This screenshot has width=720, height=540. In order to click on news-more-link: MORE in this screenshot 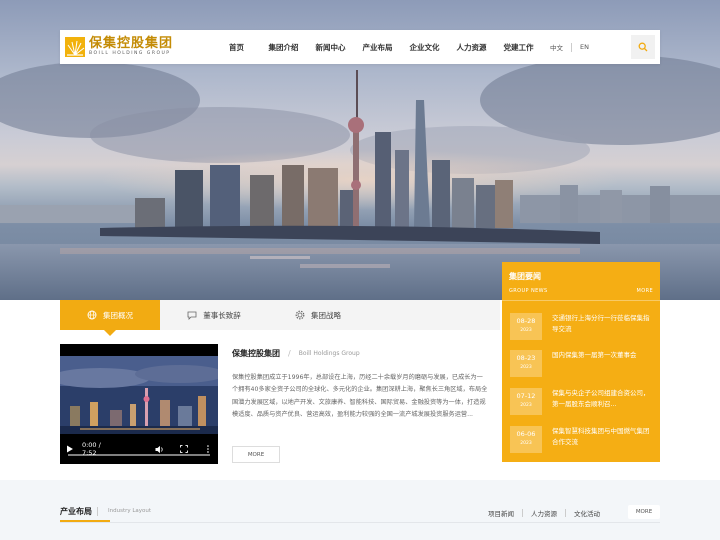, I will do `click(645, 291)`.